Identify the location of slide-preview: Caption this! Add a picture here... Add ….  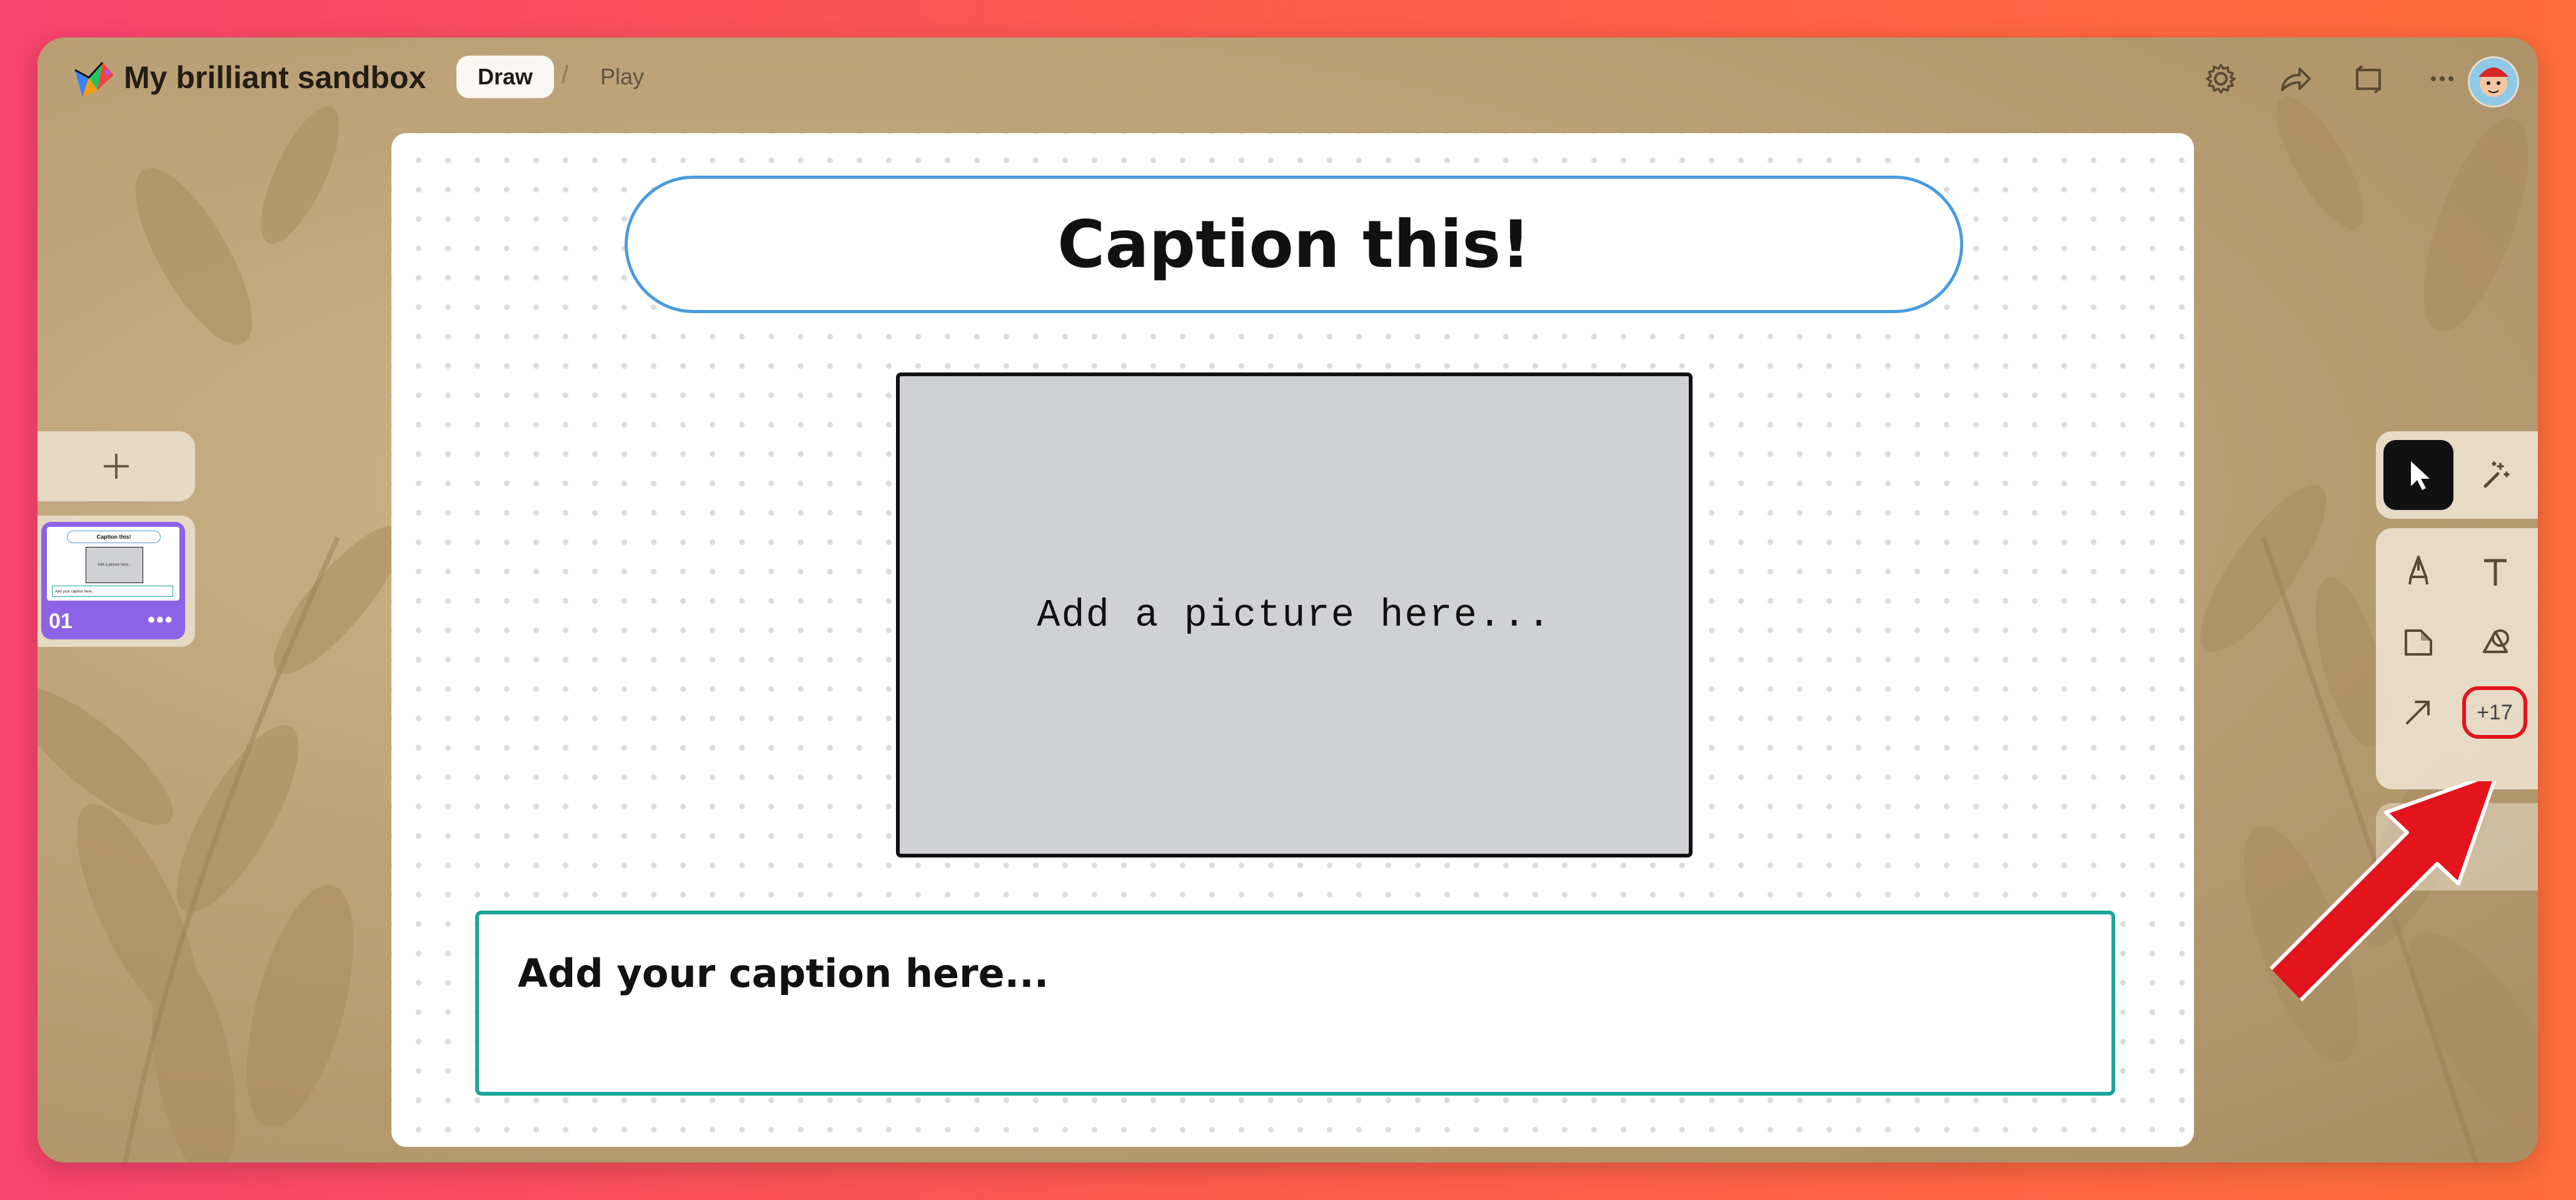
(113, 564).